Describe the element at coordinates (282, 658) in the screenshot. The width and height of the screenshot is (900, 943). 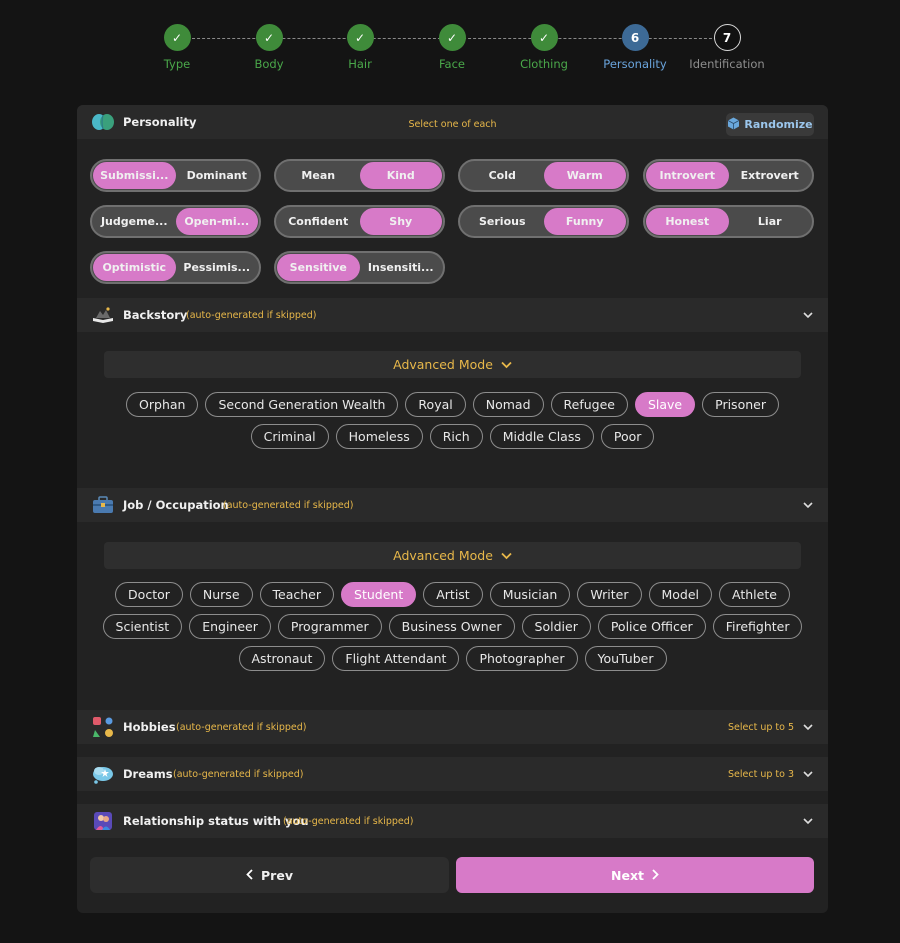
I see `job-chip: Astronaut` at that location.